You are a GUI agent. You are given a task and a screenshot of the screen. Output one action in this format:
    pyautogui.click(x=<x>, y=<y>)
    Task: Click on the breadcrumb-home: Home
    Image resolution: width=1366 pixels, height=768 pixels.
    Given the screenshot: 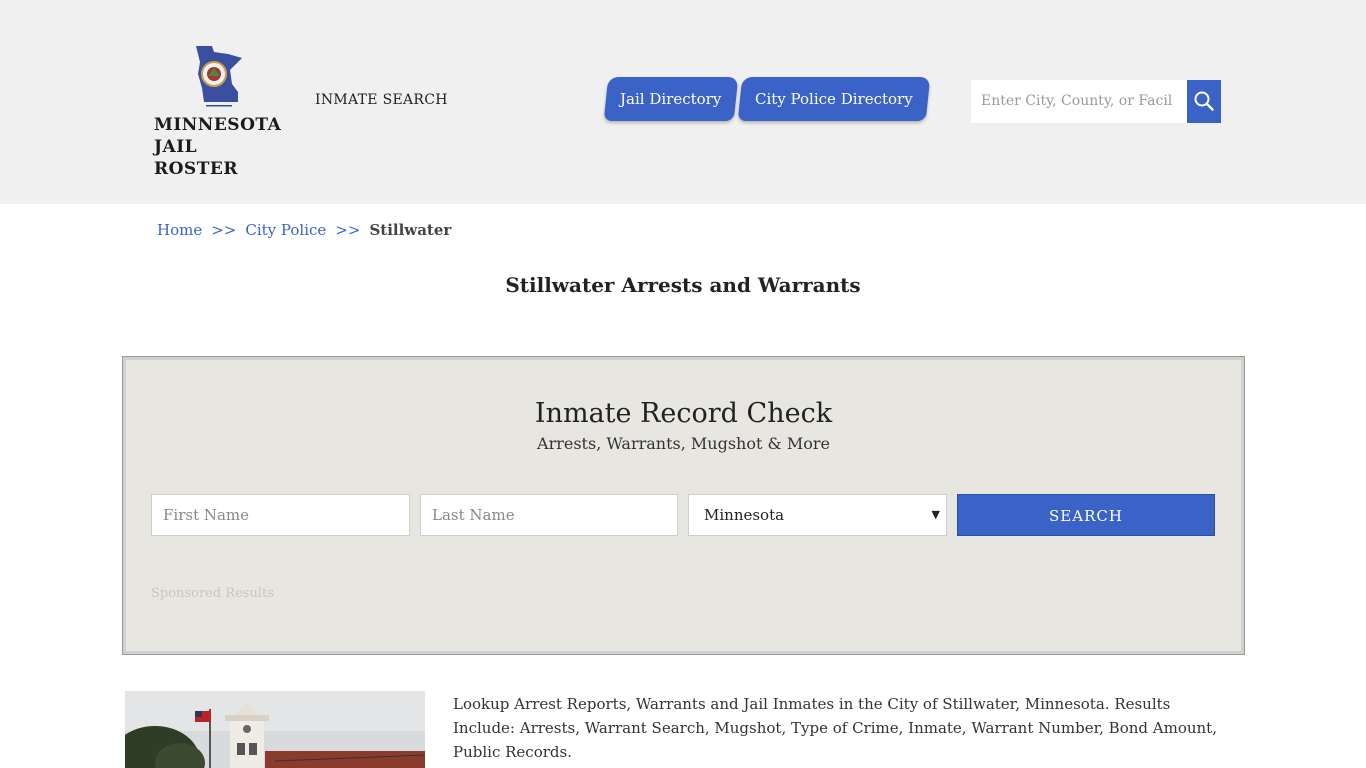 What is the action you would take?
    pyautogui.click(x=179, y=230)
    